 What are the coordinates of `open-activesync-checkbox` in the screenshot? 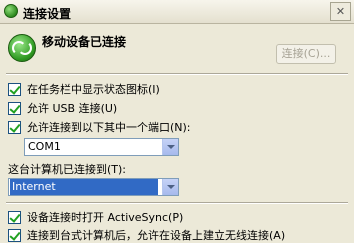 It's located at (14, 217).